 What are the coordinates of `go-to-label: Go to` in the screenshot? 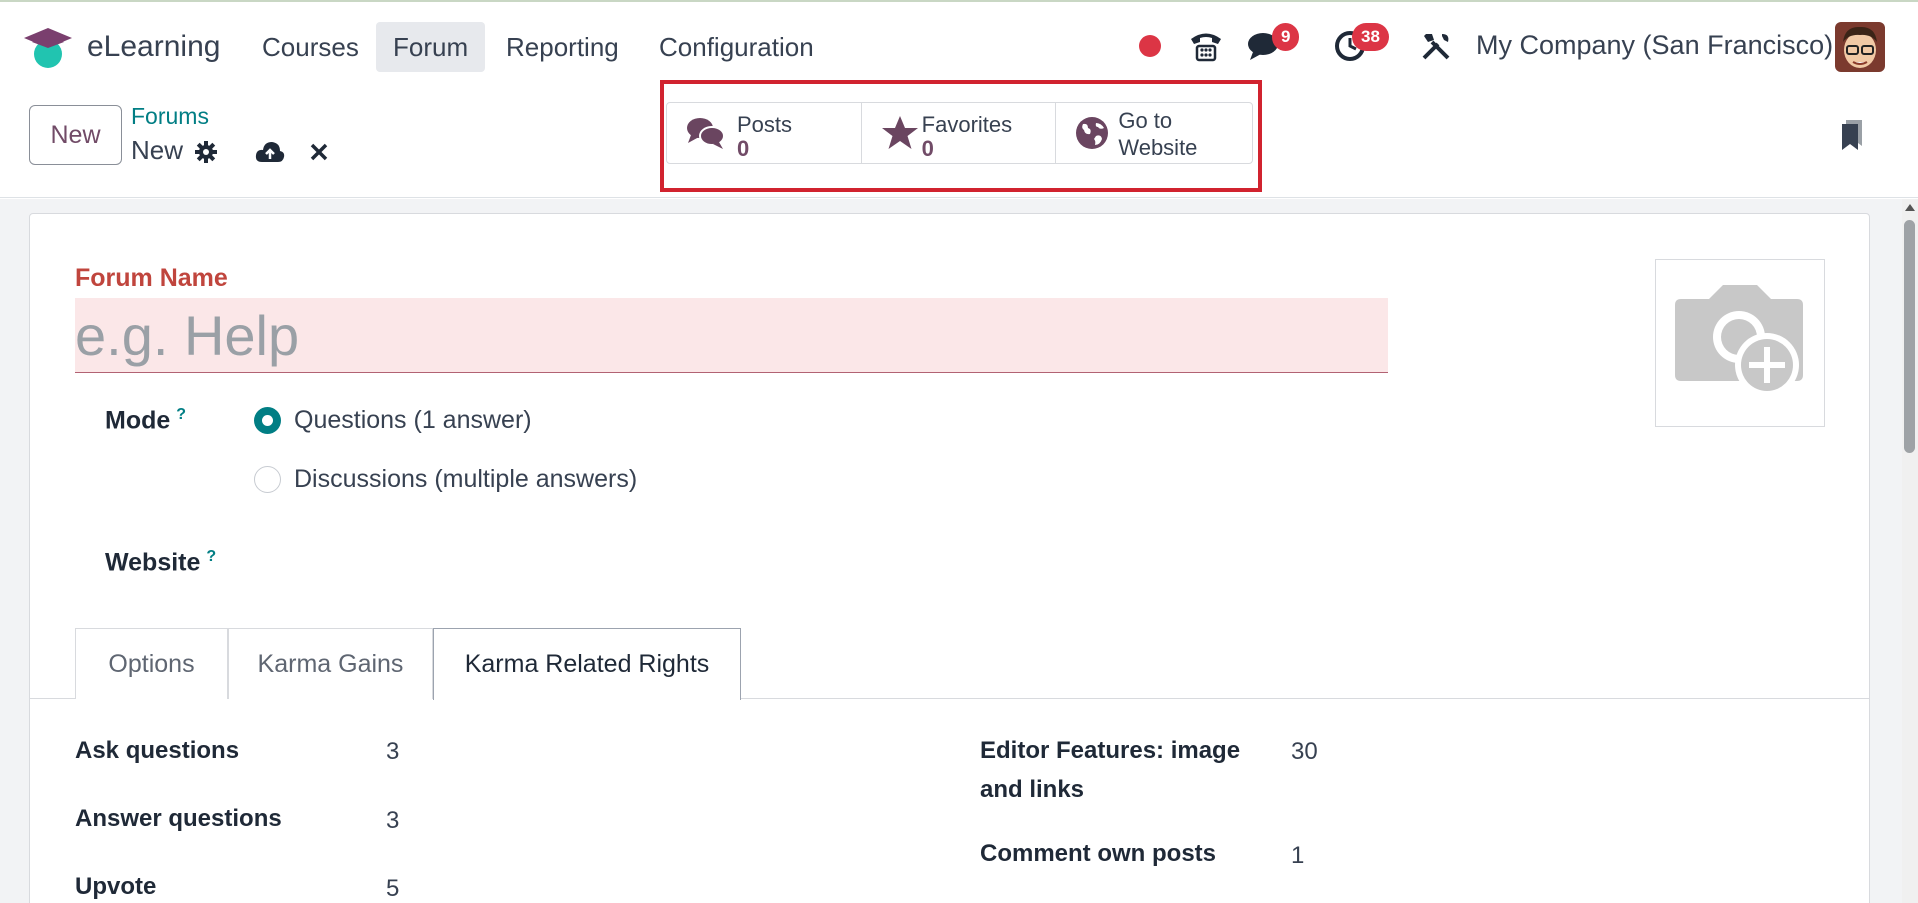 It's located at (1145, 120).